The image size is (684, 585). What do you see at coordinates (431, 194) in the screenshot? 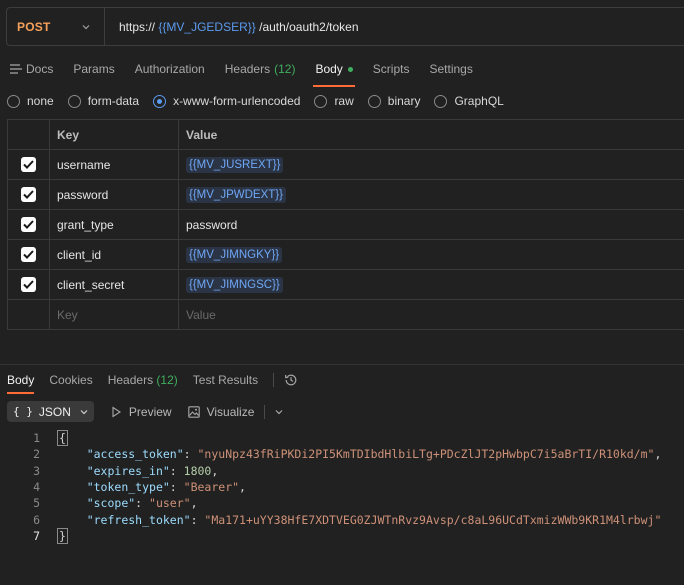
I see `param-value: {{MV_JPWDEXT}}` at bounding box center [431, 194].